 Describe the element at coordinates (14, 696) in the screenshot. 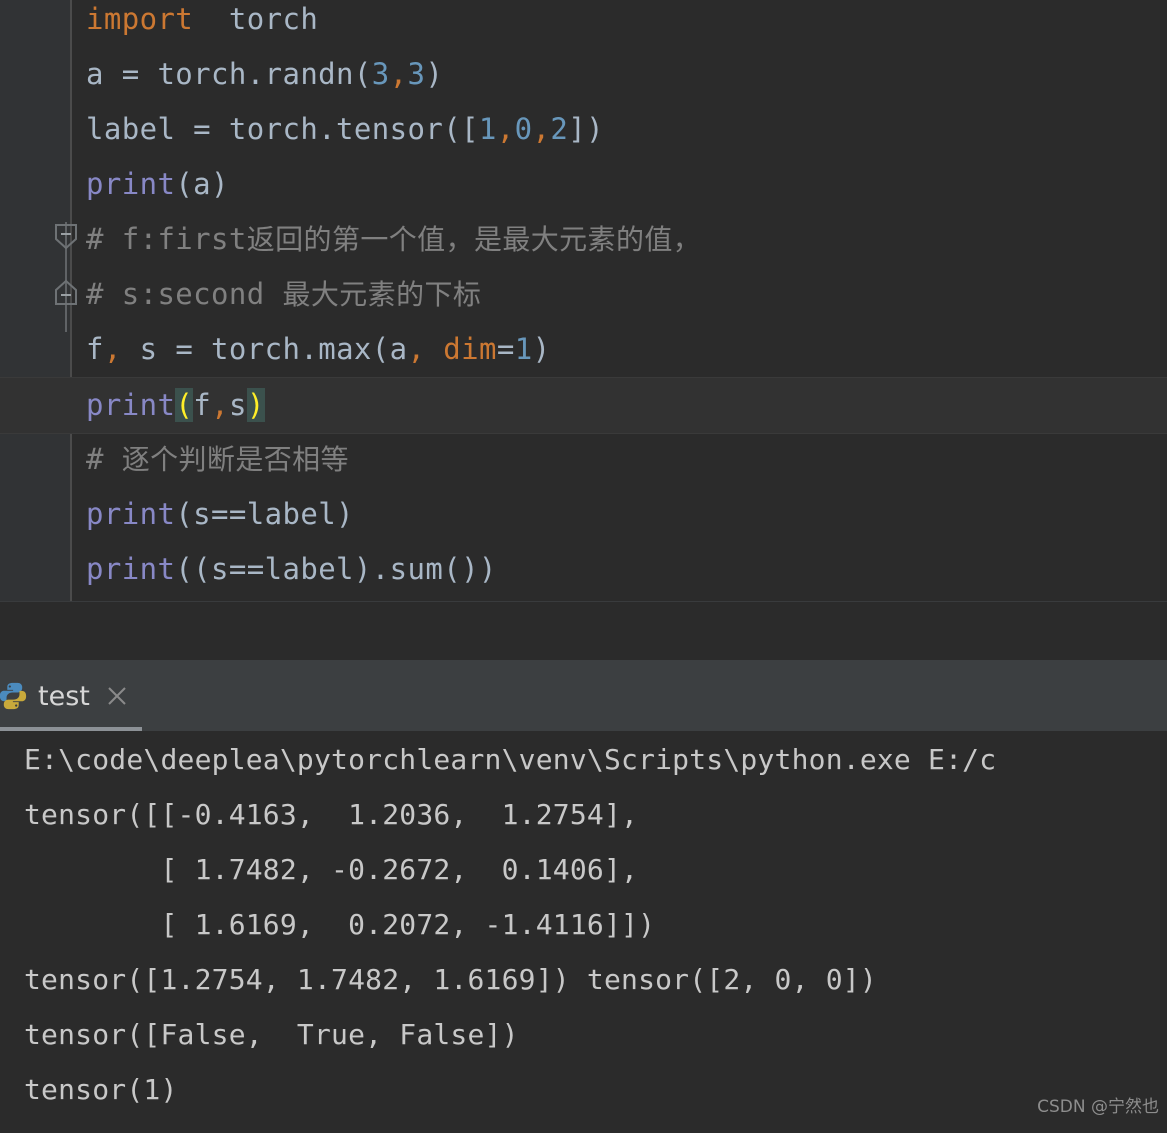

I see `python-icon` at that location.